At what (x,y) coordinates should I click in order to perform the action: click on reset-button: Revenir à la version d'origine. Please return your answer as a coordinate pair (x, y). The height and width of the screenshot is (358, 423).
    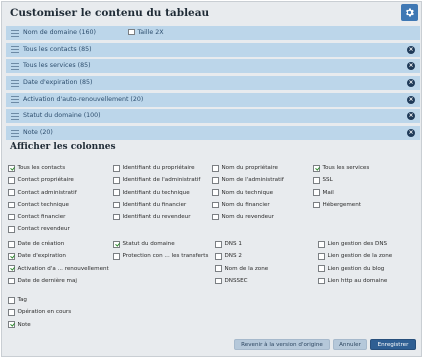
    Looking at the image, I should click on (282, 344).